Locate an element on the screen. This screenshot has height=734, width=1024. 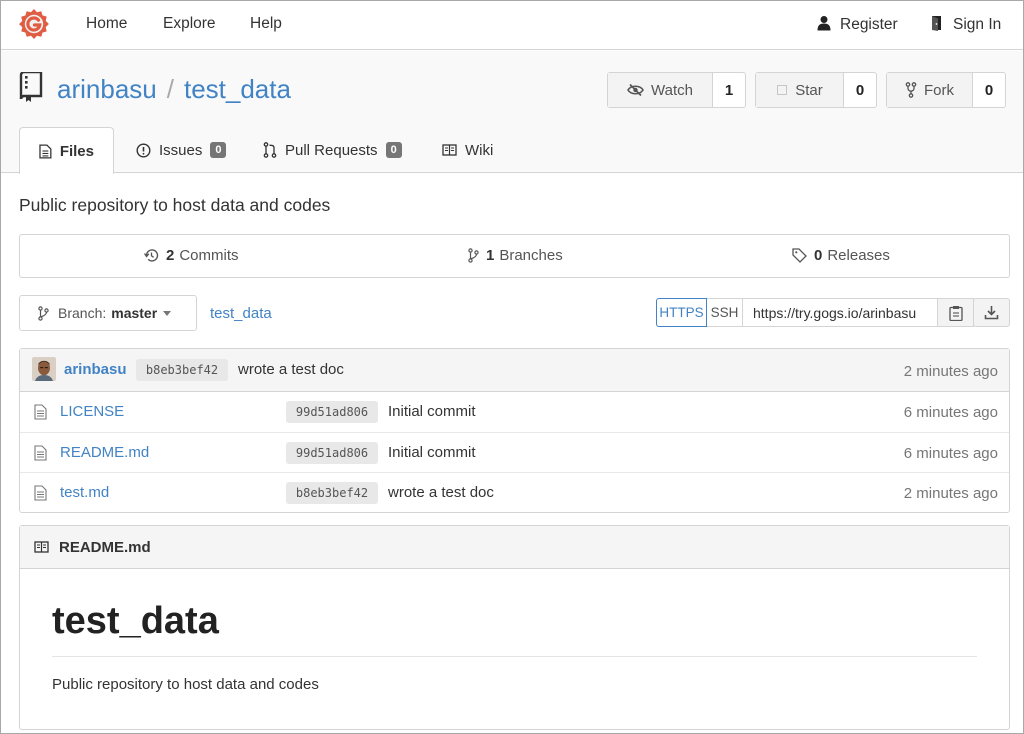
star-count: 0 is located at coordinates (860, 90).